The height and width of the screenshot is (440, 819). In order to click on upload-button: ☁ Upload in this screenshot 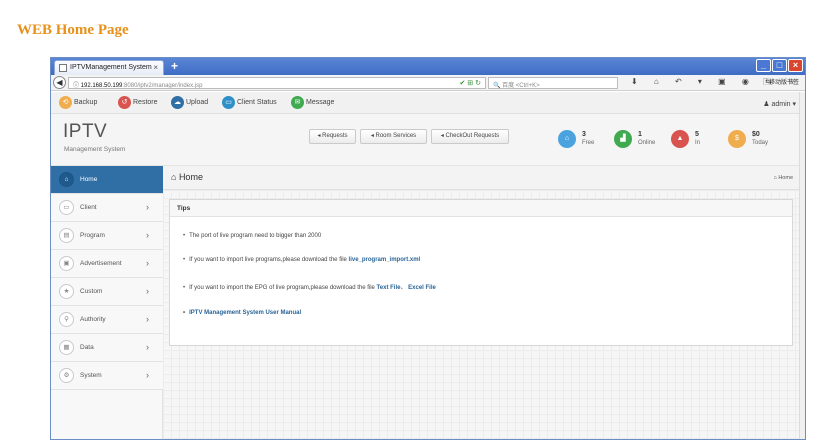, I will do `click(189, 102)`.